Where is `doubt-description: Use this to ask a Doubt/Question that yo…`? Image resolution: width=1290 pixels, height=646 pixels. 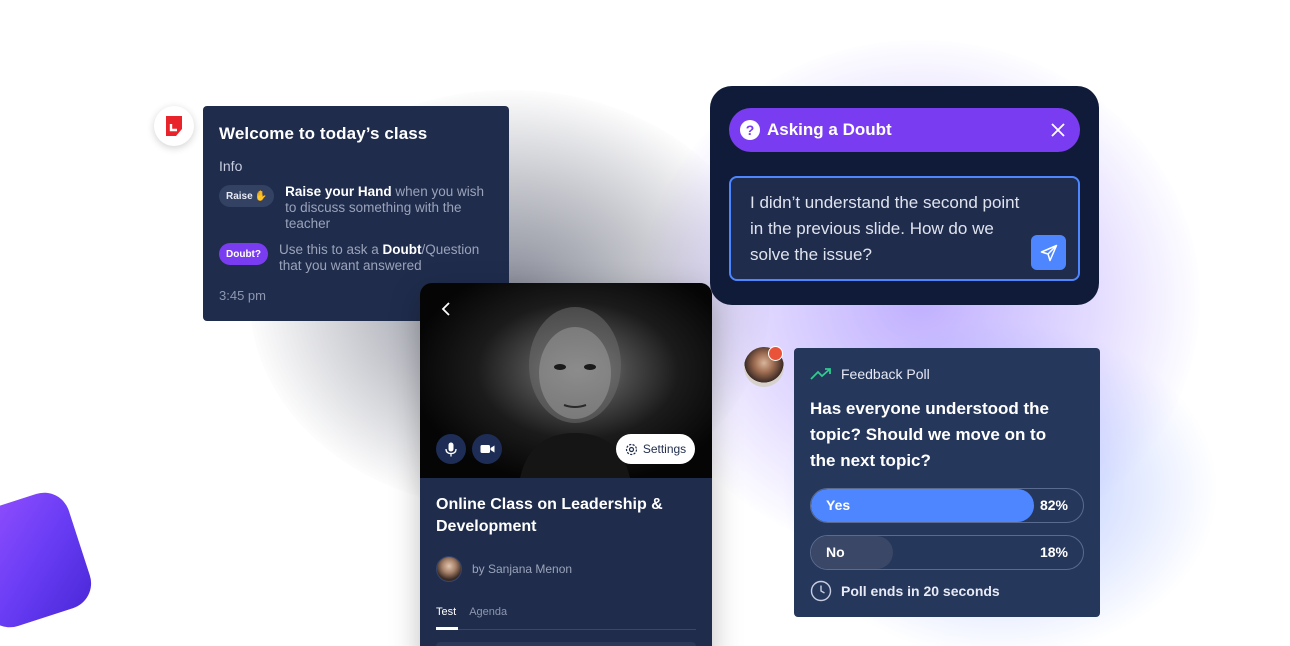 doubt-description: Use this to ask a Doubt/Question that yo… is located at coordinates (386, 258).